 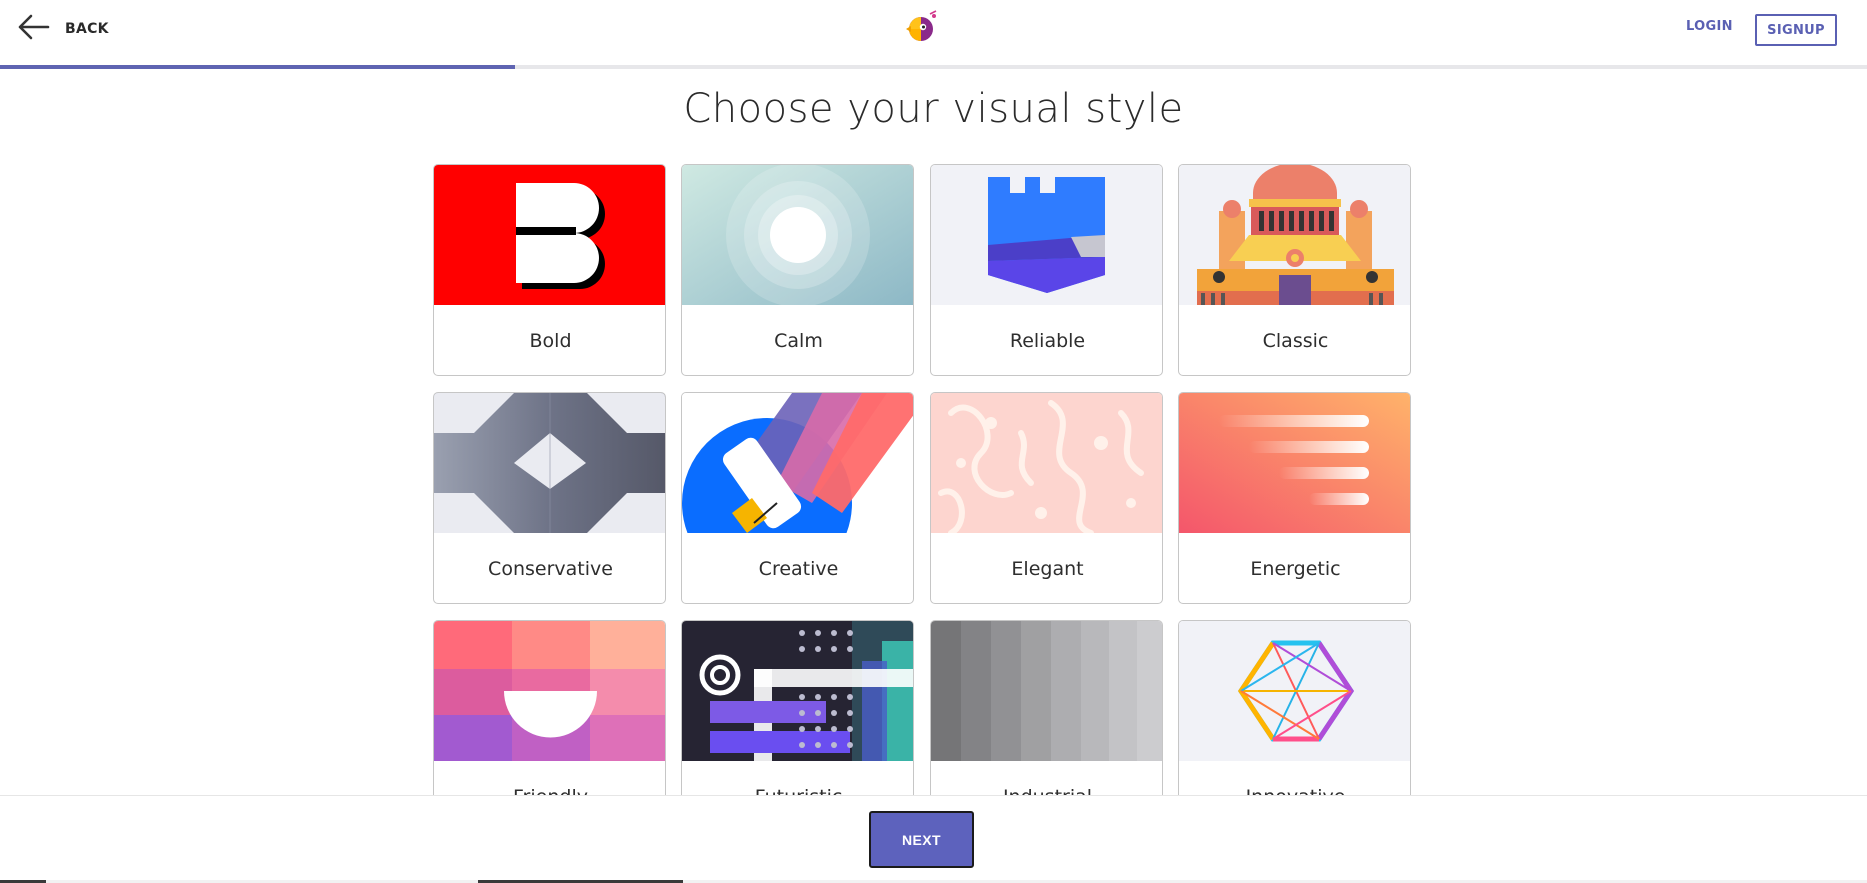 What do you see at coordinates (550, 341) in the screenshot?
I see `style-label-bold: Bold` at bounding box center [550, 341].